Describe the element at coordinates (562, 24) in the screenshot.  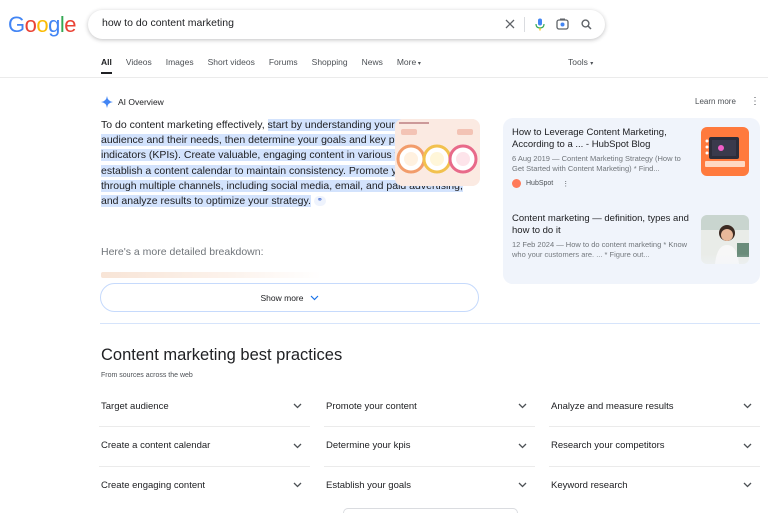
I see `lens-camera-icon` at that location.